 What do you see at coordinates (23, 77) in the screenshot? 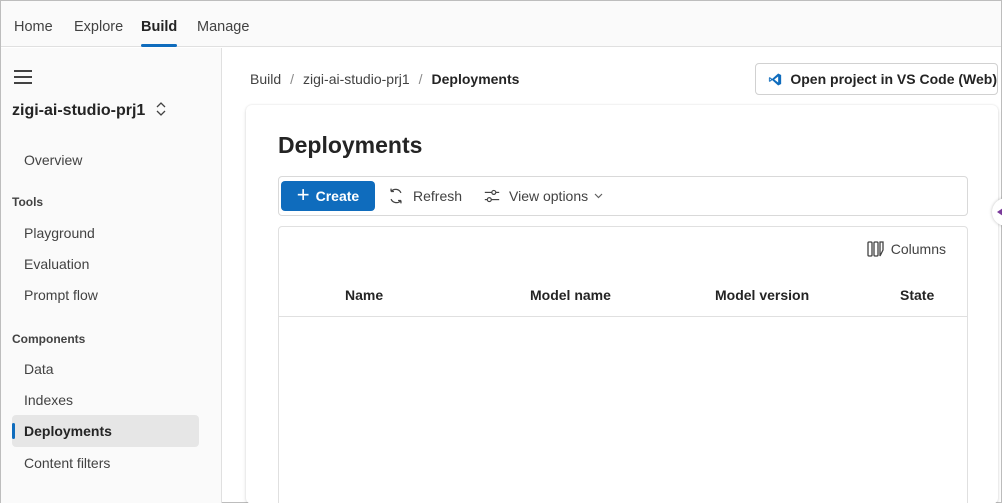
I see `hamburger-icon` at bounding box center [23, 77].